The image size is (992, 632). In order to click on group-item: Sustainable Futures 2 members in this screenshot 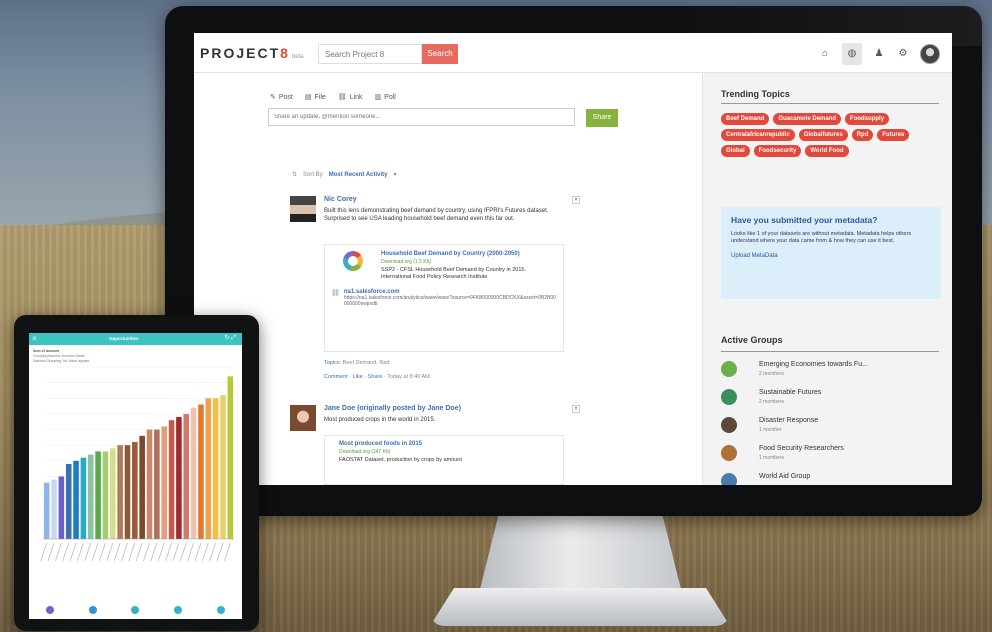, I will do `click(831, 400)`.